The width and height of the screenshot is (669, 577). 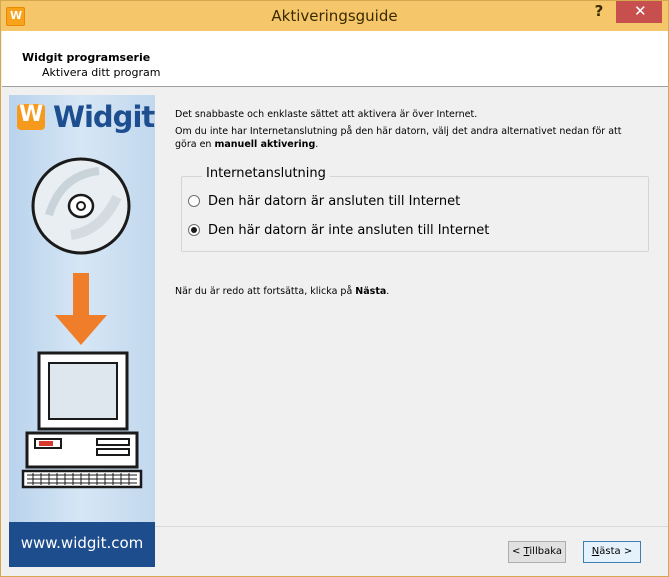 I want to click on button-divider, so click(x=411, y=526).